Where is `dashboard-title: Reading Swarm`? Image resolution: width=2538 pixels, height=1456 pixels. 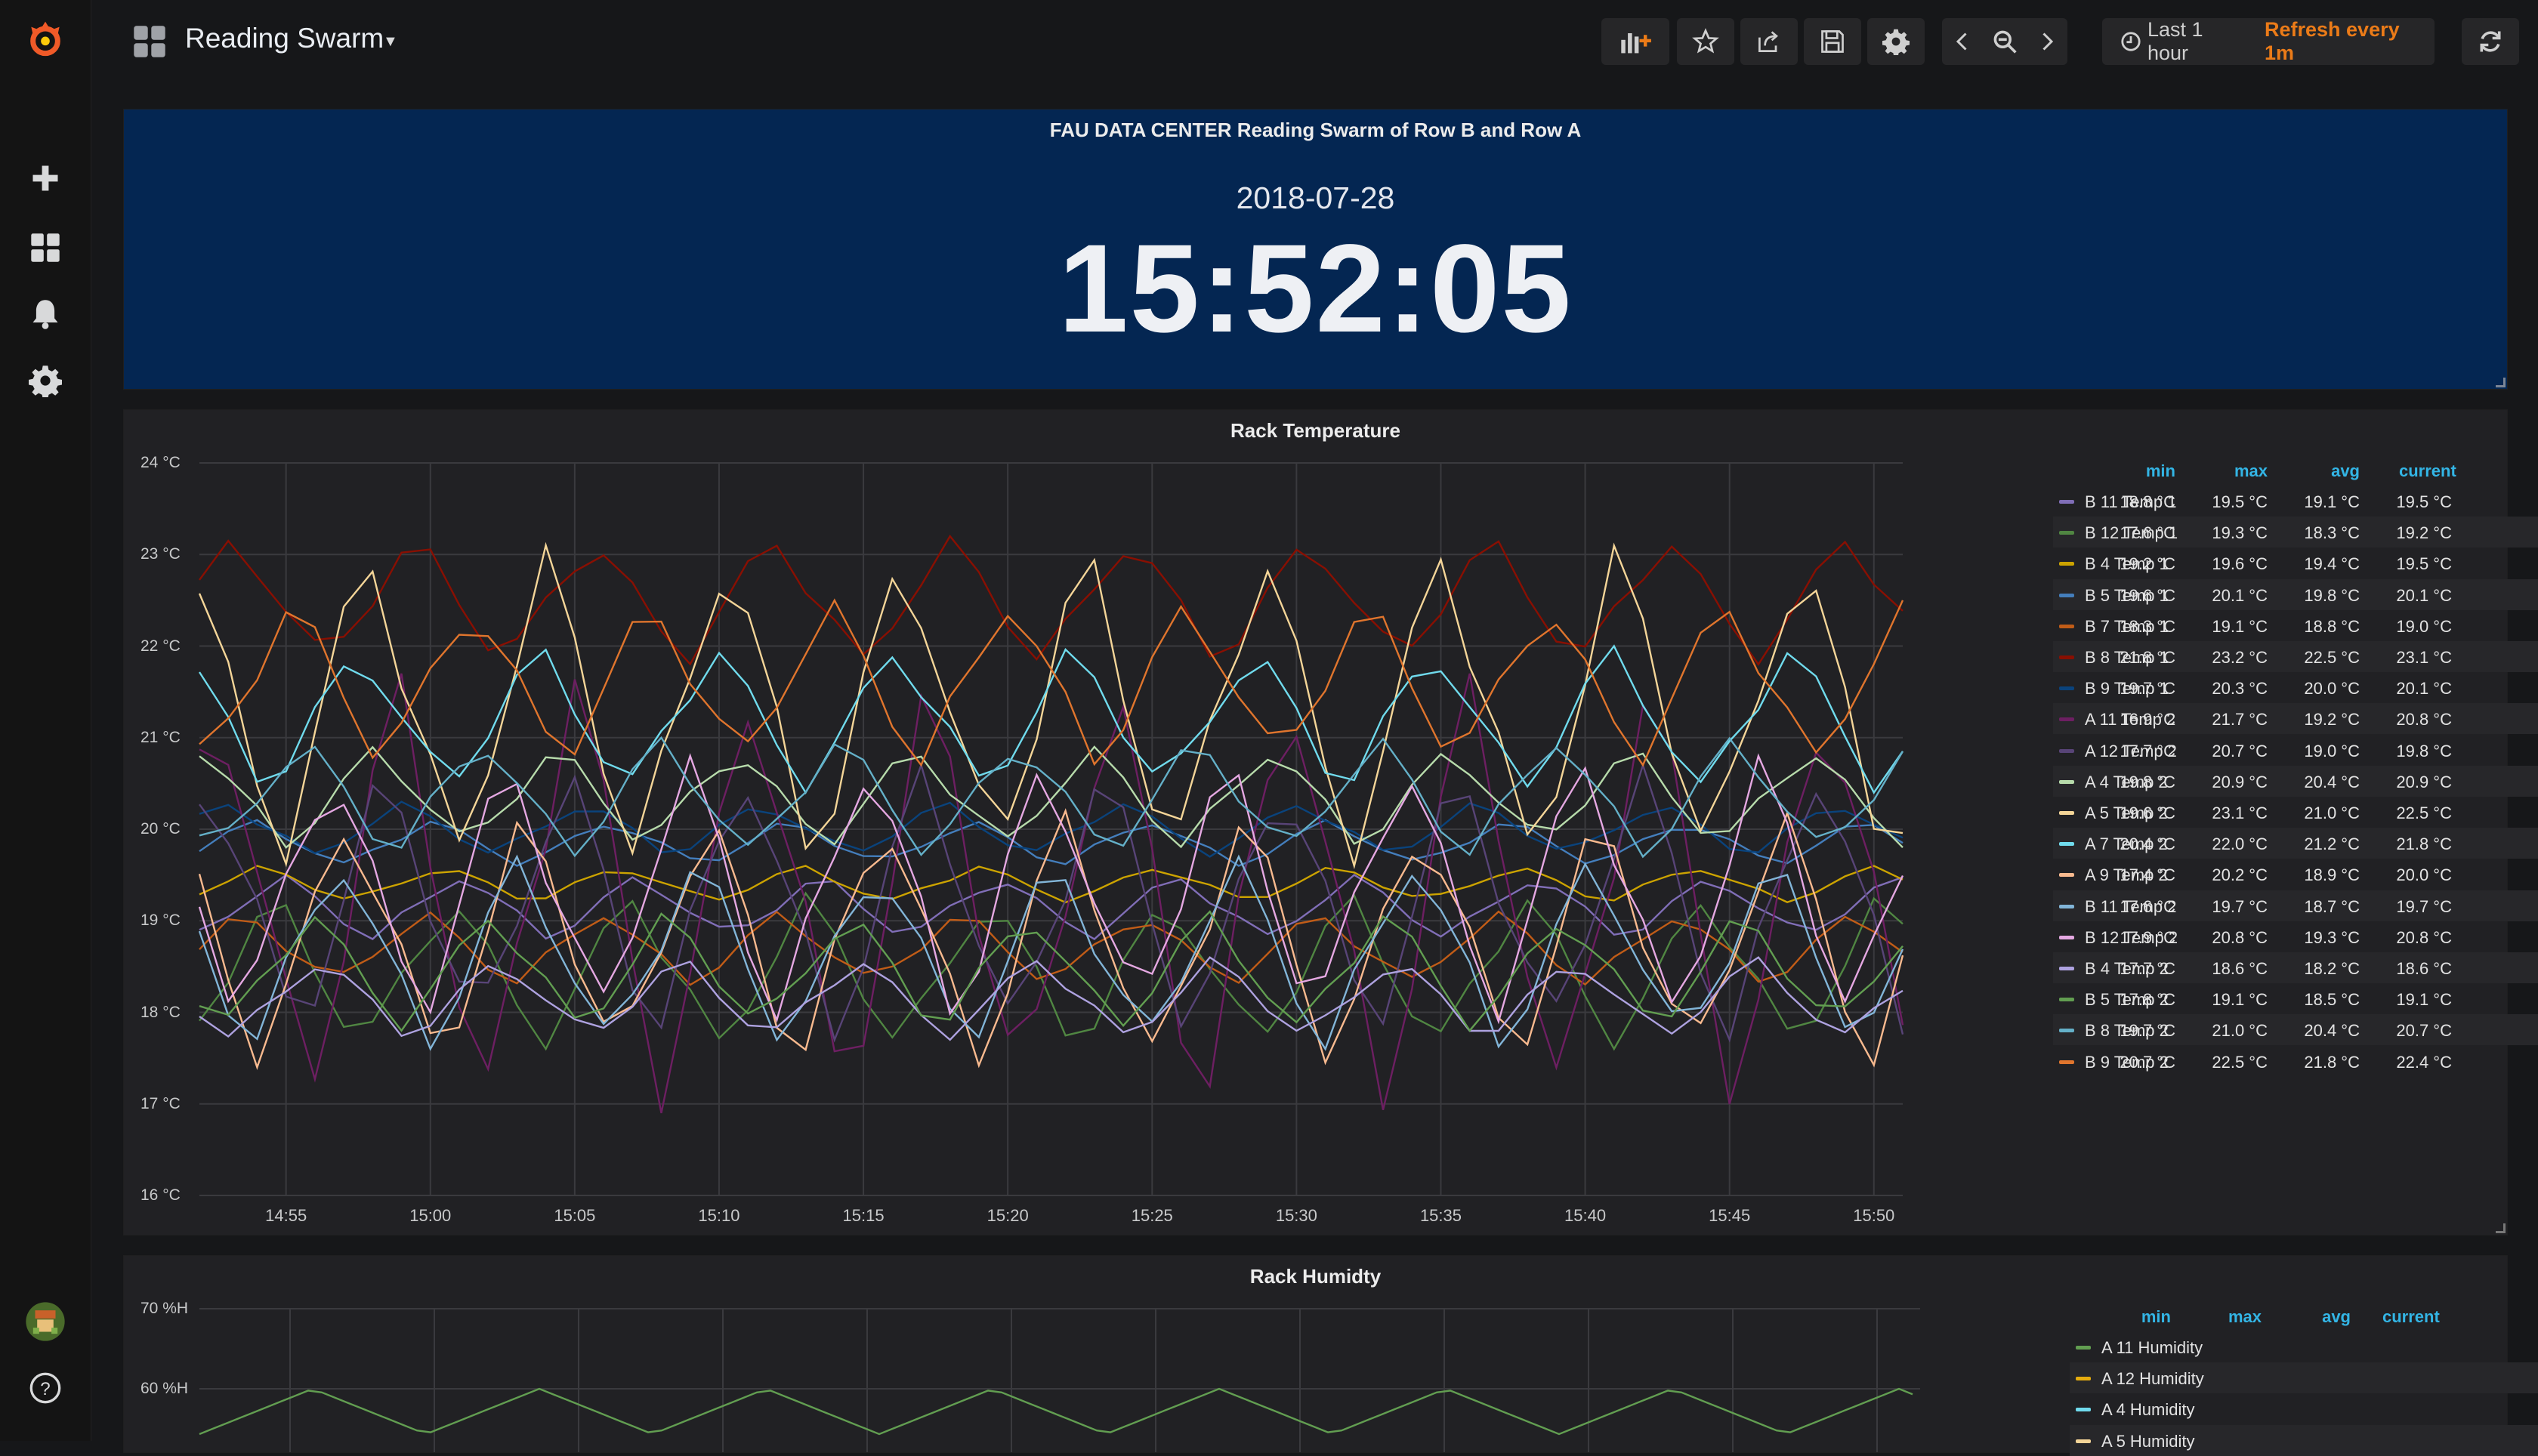
dashboard-title: Reading Swarm is located at coordinates (284, 38).